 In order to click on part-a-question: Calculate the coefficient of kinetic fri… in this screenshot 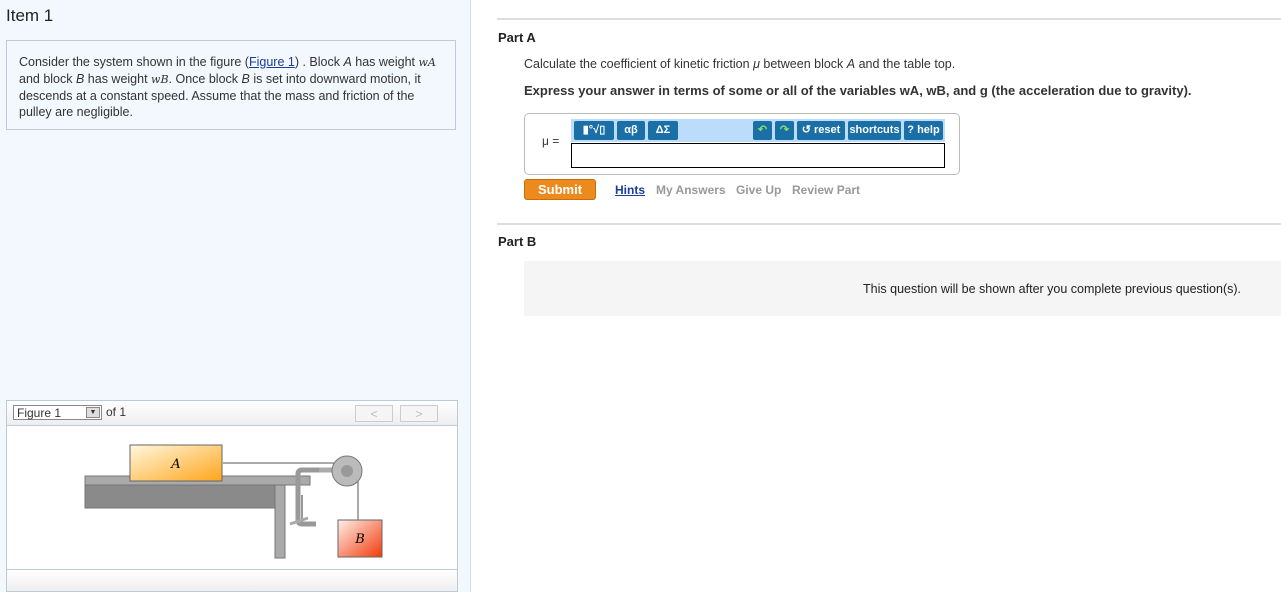, I will do `click(739, 64)`.